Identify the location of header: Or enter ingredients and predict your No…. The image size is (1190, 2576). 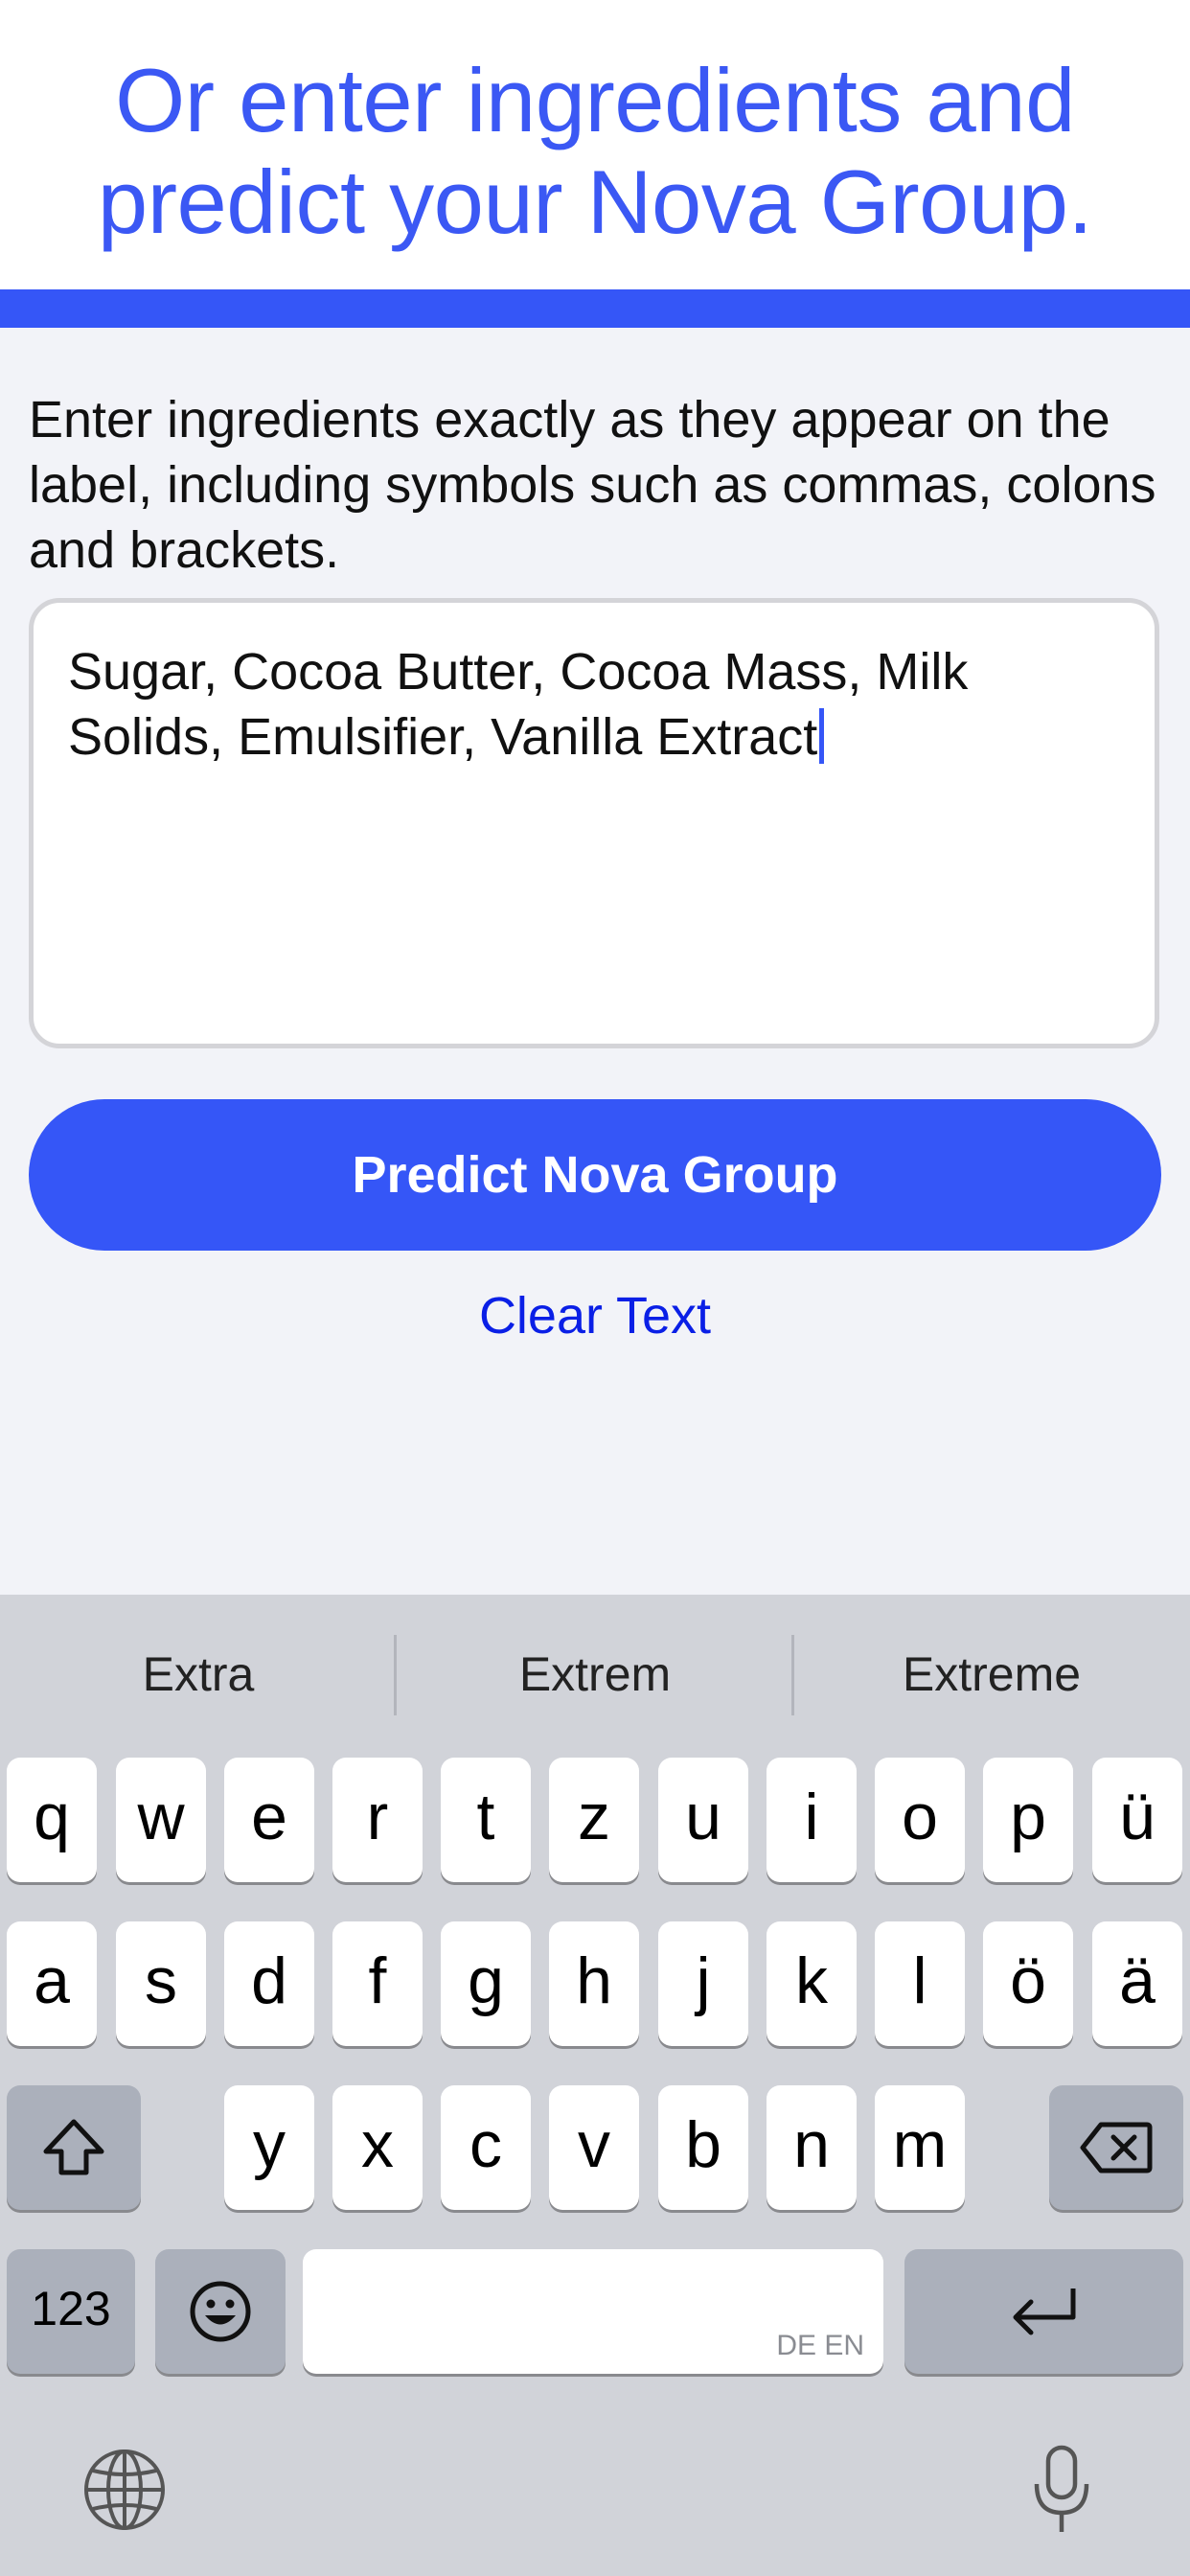
(595, 144).